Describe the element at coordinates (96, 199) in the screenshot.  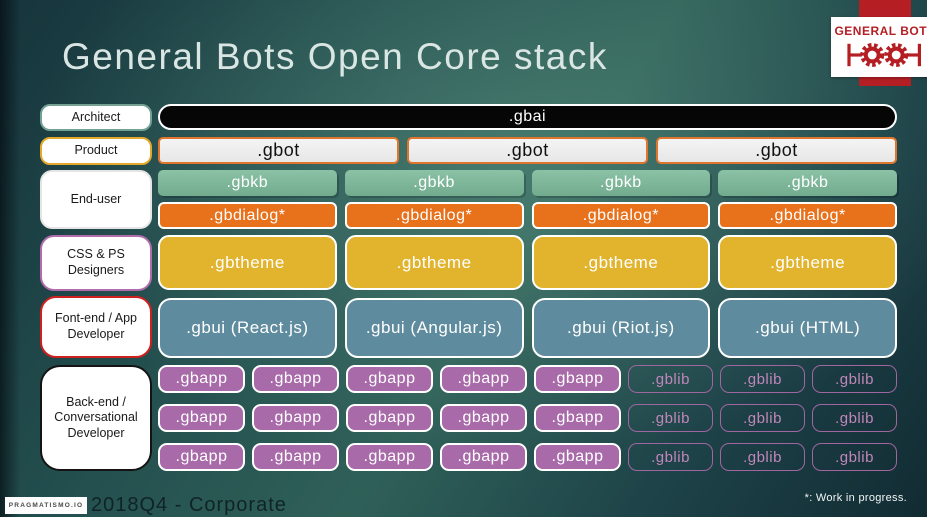
I see `role-label-end-user: End-user` at that location.